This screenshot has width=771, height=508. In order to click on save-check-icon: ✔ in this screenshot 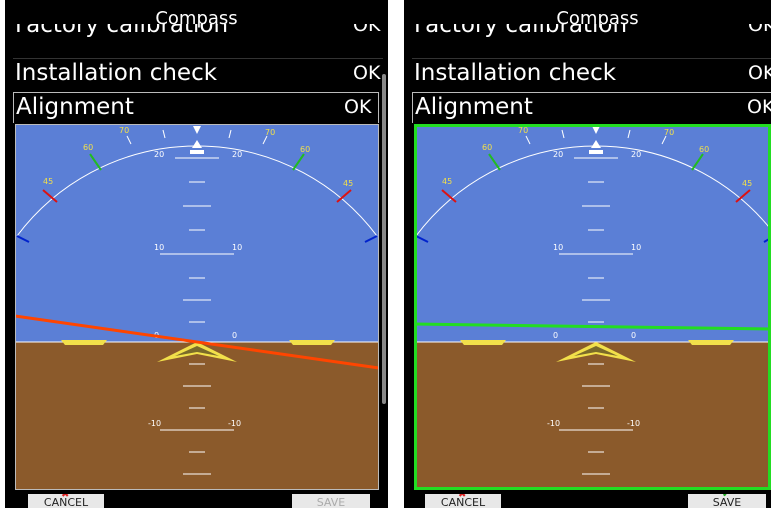, I will do `click(726, 497)`.